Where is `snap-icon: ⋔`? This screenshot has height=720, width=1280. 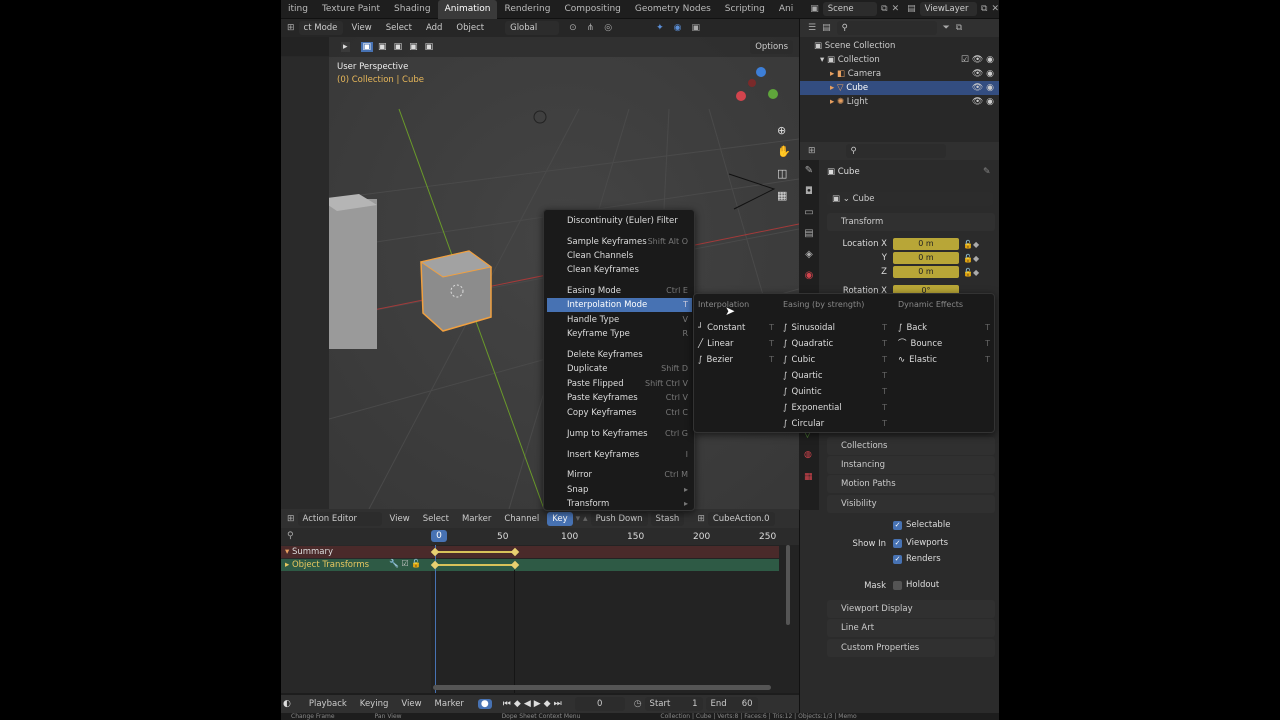
snap-icon: ⋔ is located at coordinates (591, 28).